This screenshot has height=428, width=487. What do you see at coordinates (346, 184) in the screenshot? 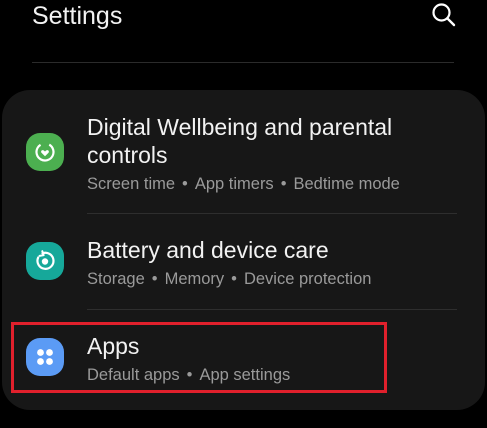
I see `subtitle-part: Bedtime mode` at bounding box center [346, 184].